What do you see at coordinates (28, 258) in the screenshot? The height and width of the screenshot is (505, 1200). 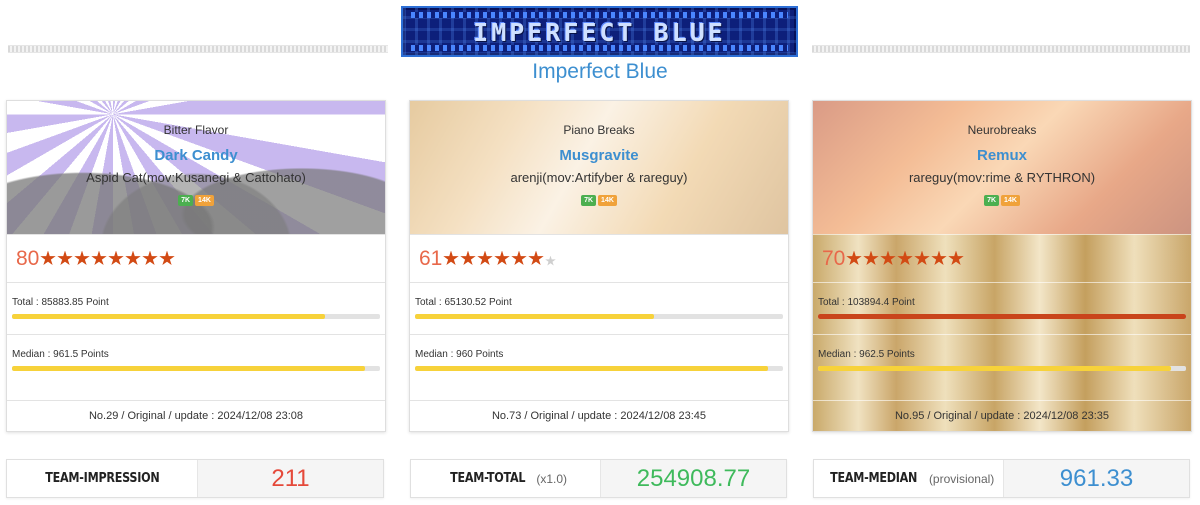 I see `impression-score: 80` at bounding box center [28, 258].